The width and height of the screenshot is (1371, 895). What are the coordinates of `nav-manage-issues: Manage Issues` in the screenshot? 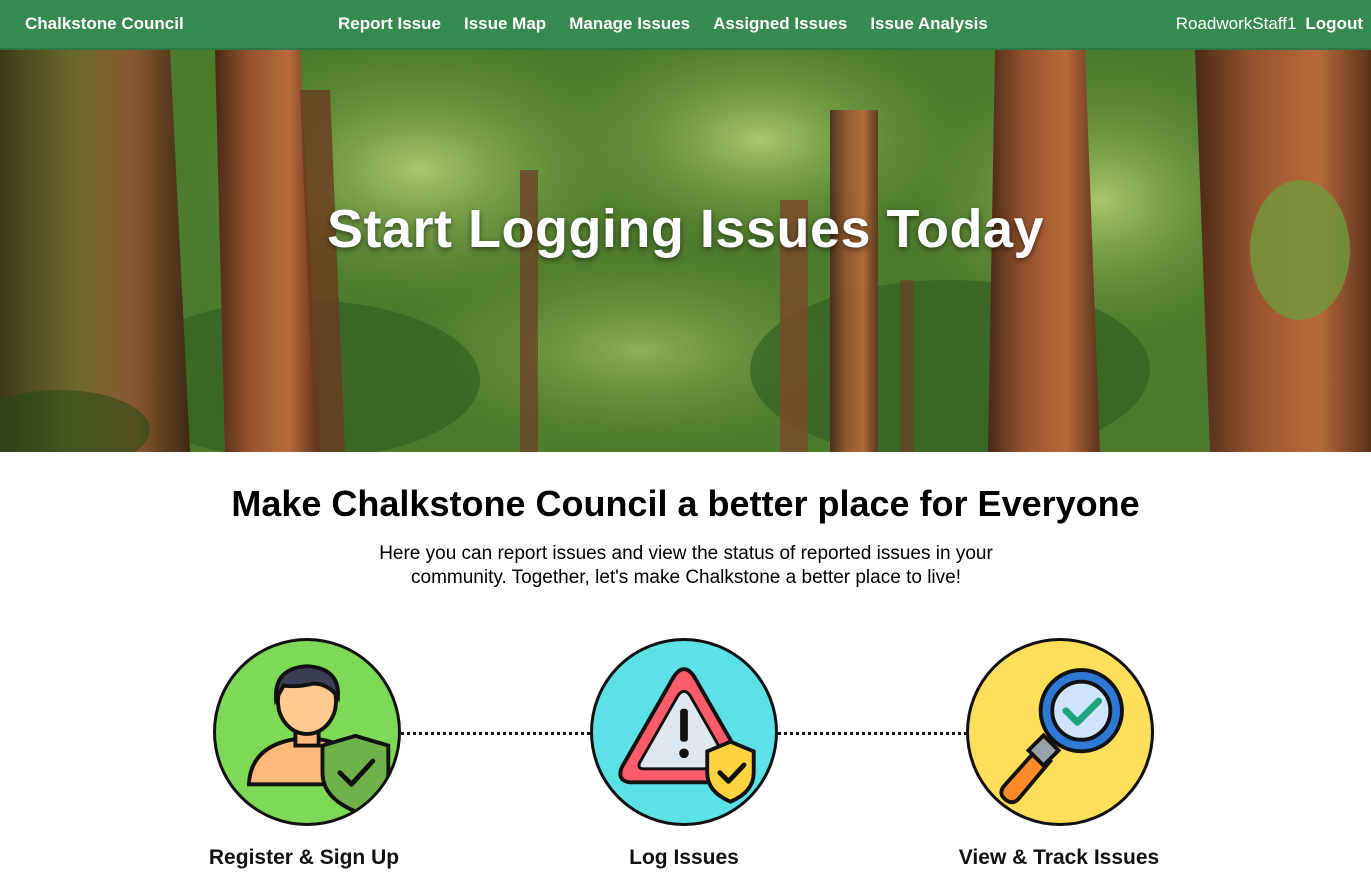 It's located at (629, 24).